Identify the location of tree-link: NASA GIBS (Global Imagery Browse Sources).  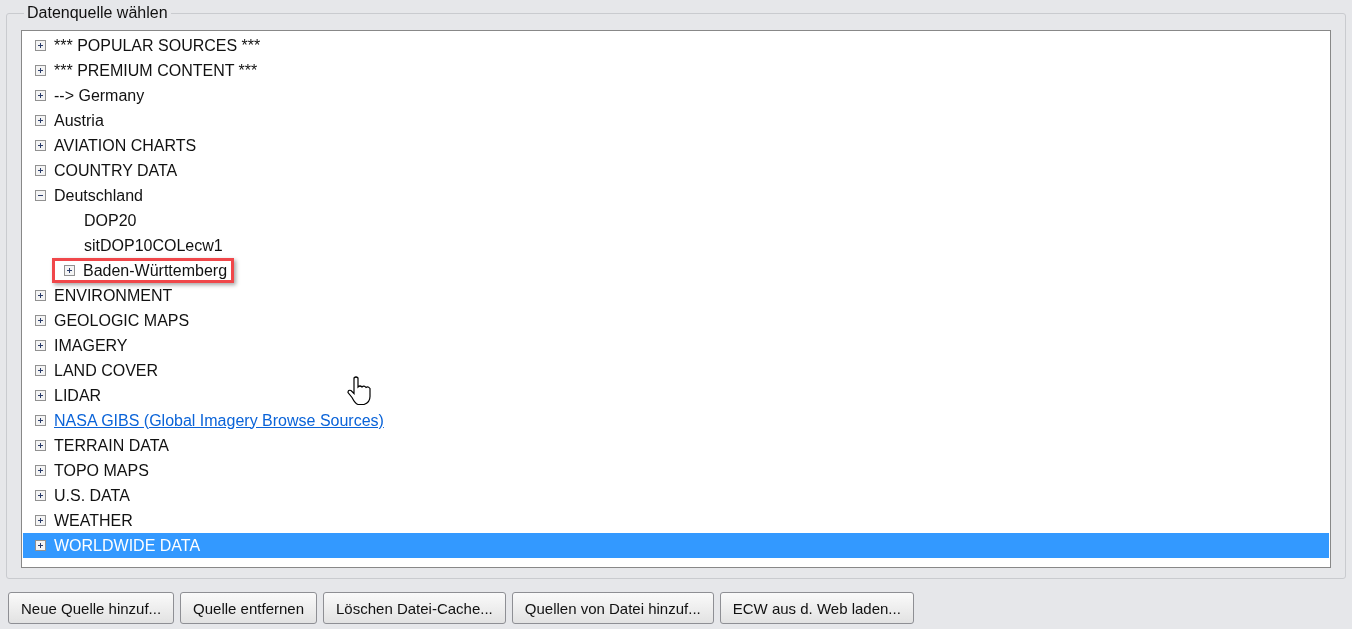
(219, 420).